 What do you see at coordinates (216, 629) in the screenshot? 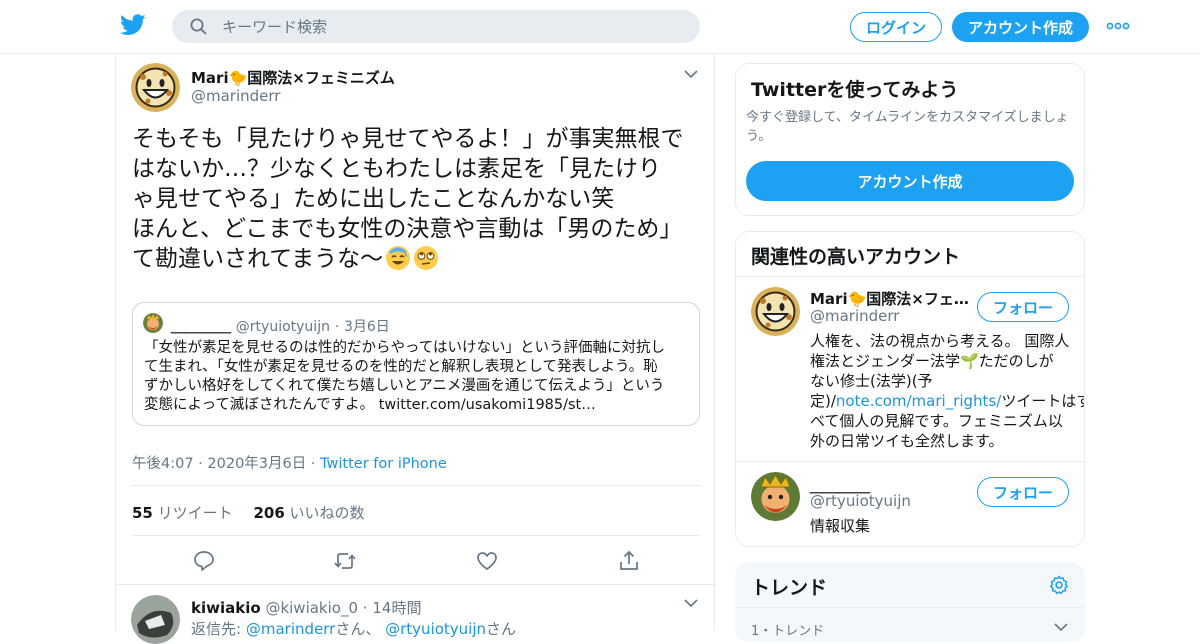
I see `reply-to-label: 返信先:` at bounding box center [216, 629].